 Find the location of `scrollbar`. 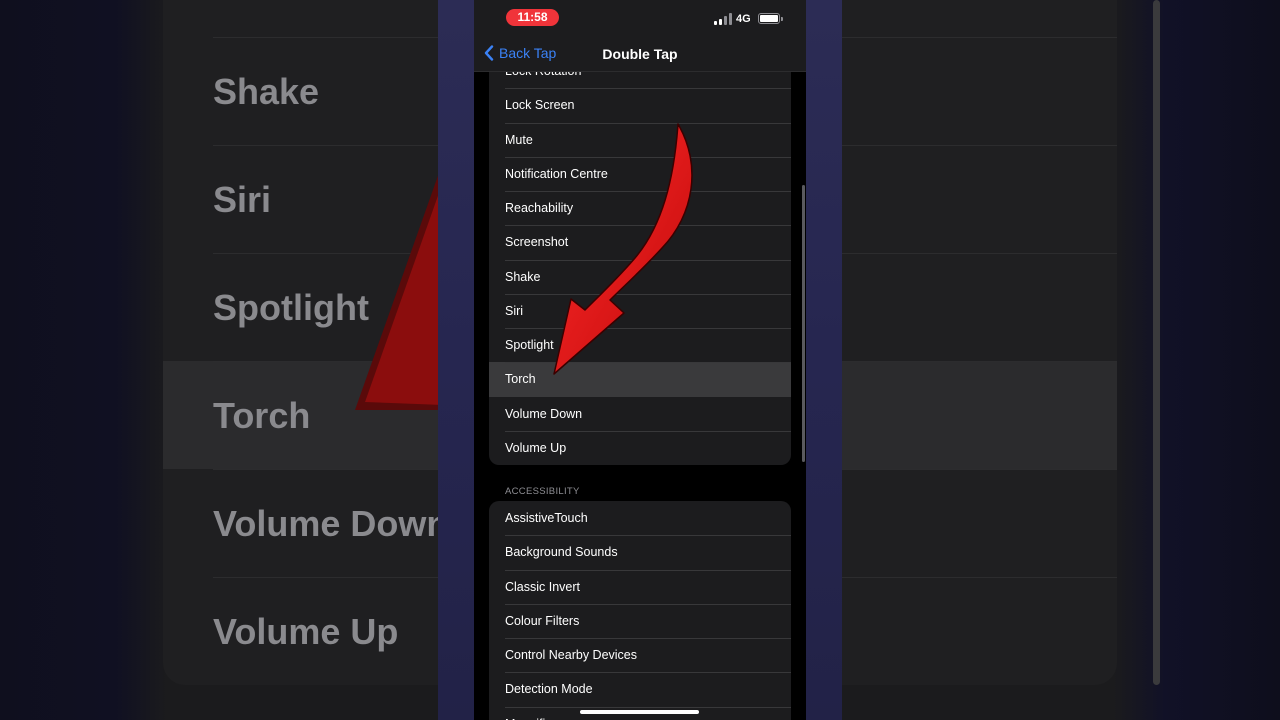

scrollbar is located at coordinates (803, 323).